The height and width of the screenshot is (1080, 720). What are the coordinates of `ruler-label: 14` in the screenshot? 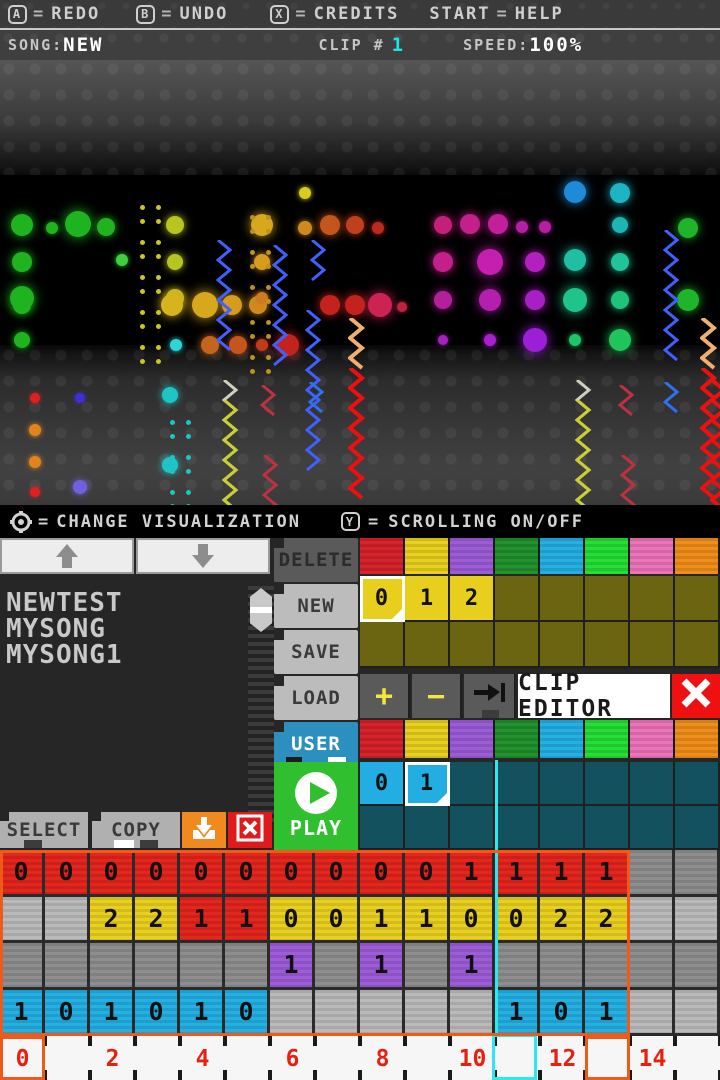 It's located at (652, 1059).